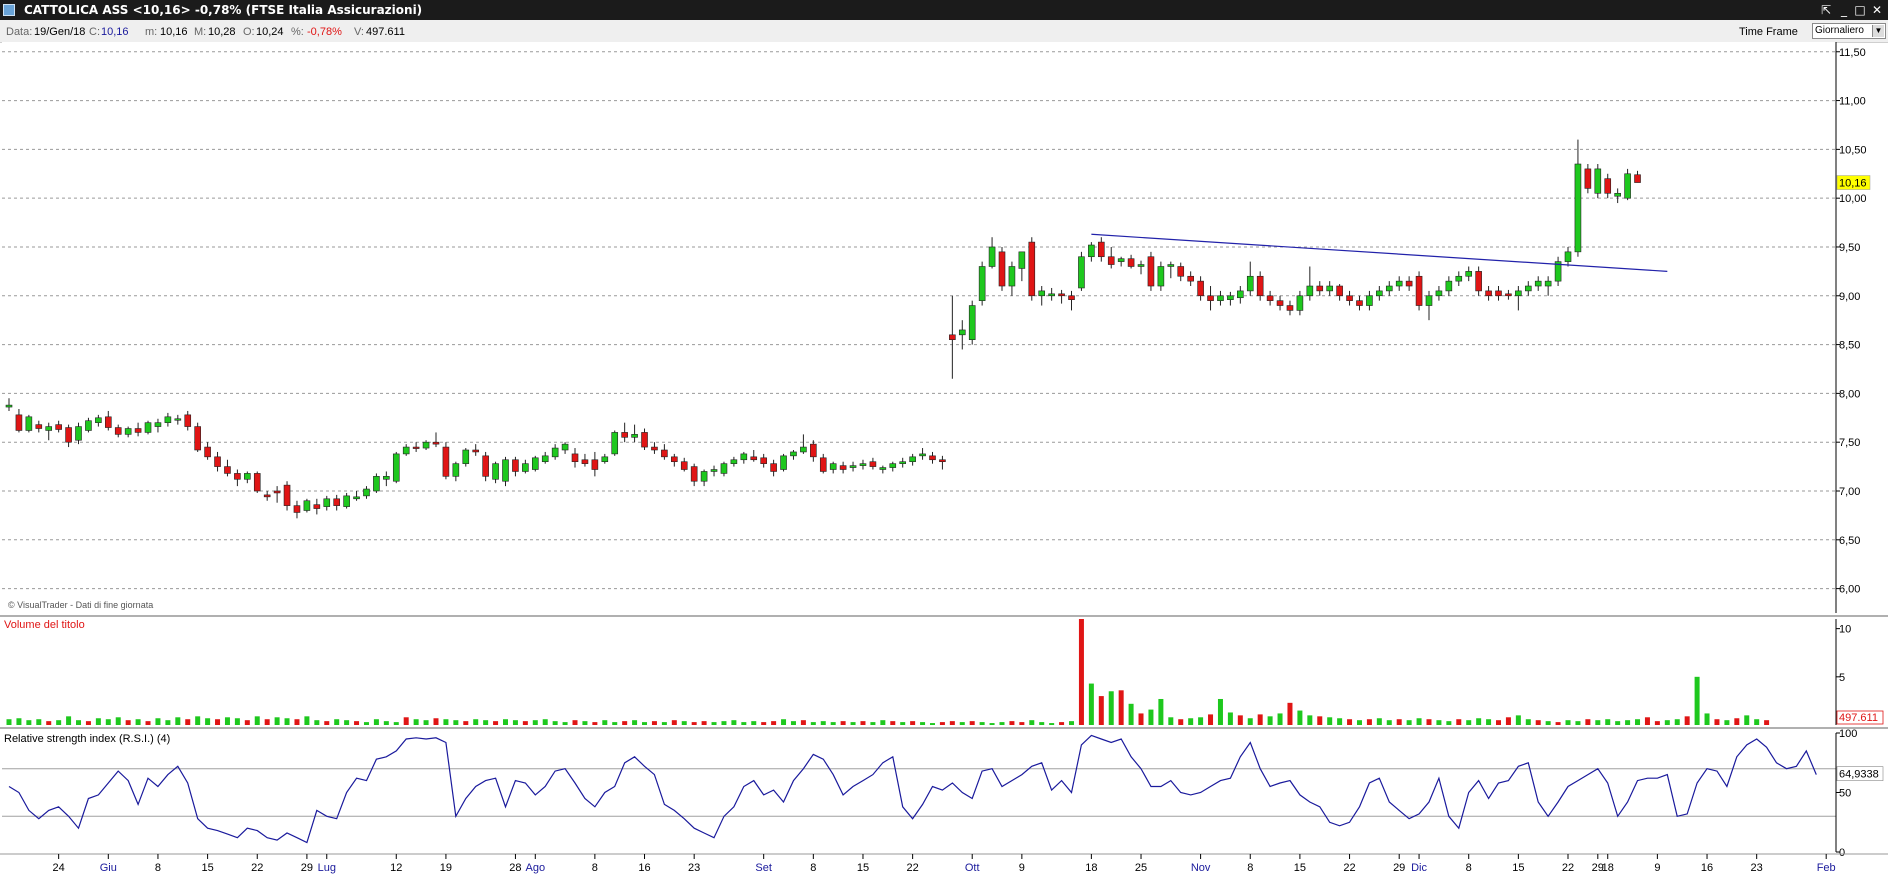 The height and width of the screenshot is (877, 1888). I want to click on x-tick-label: Giu, so click(108, 868).